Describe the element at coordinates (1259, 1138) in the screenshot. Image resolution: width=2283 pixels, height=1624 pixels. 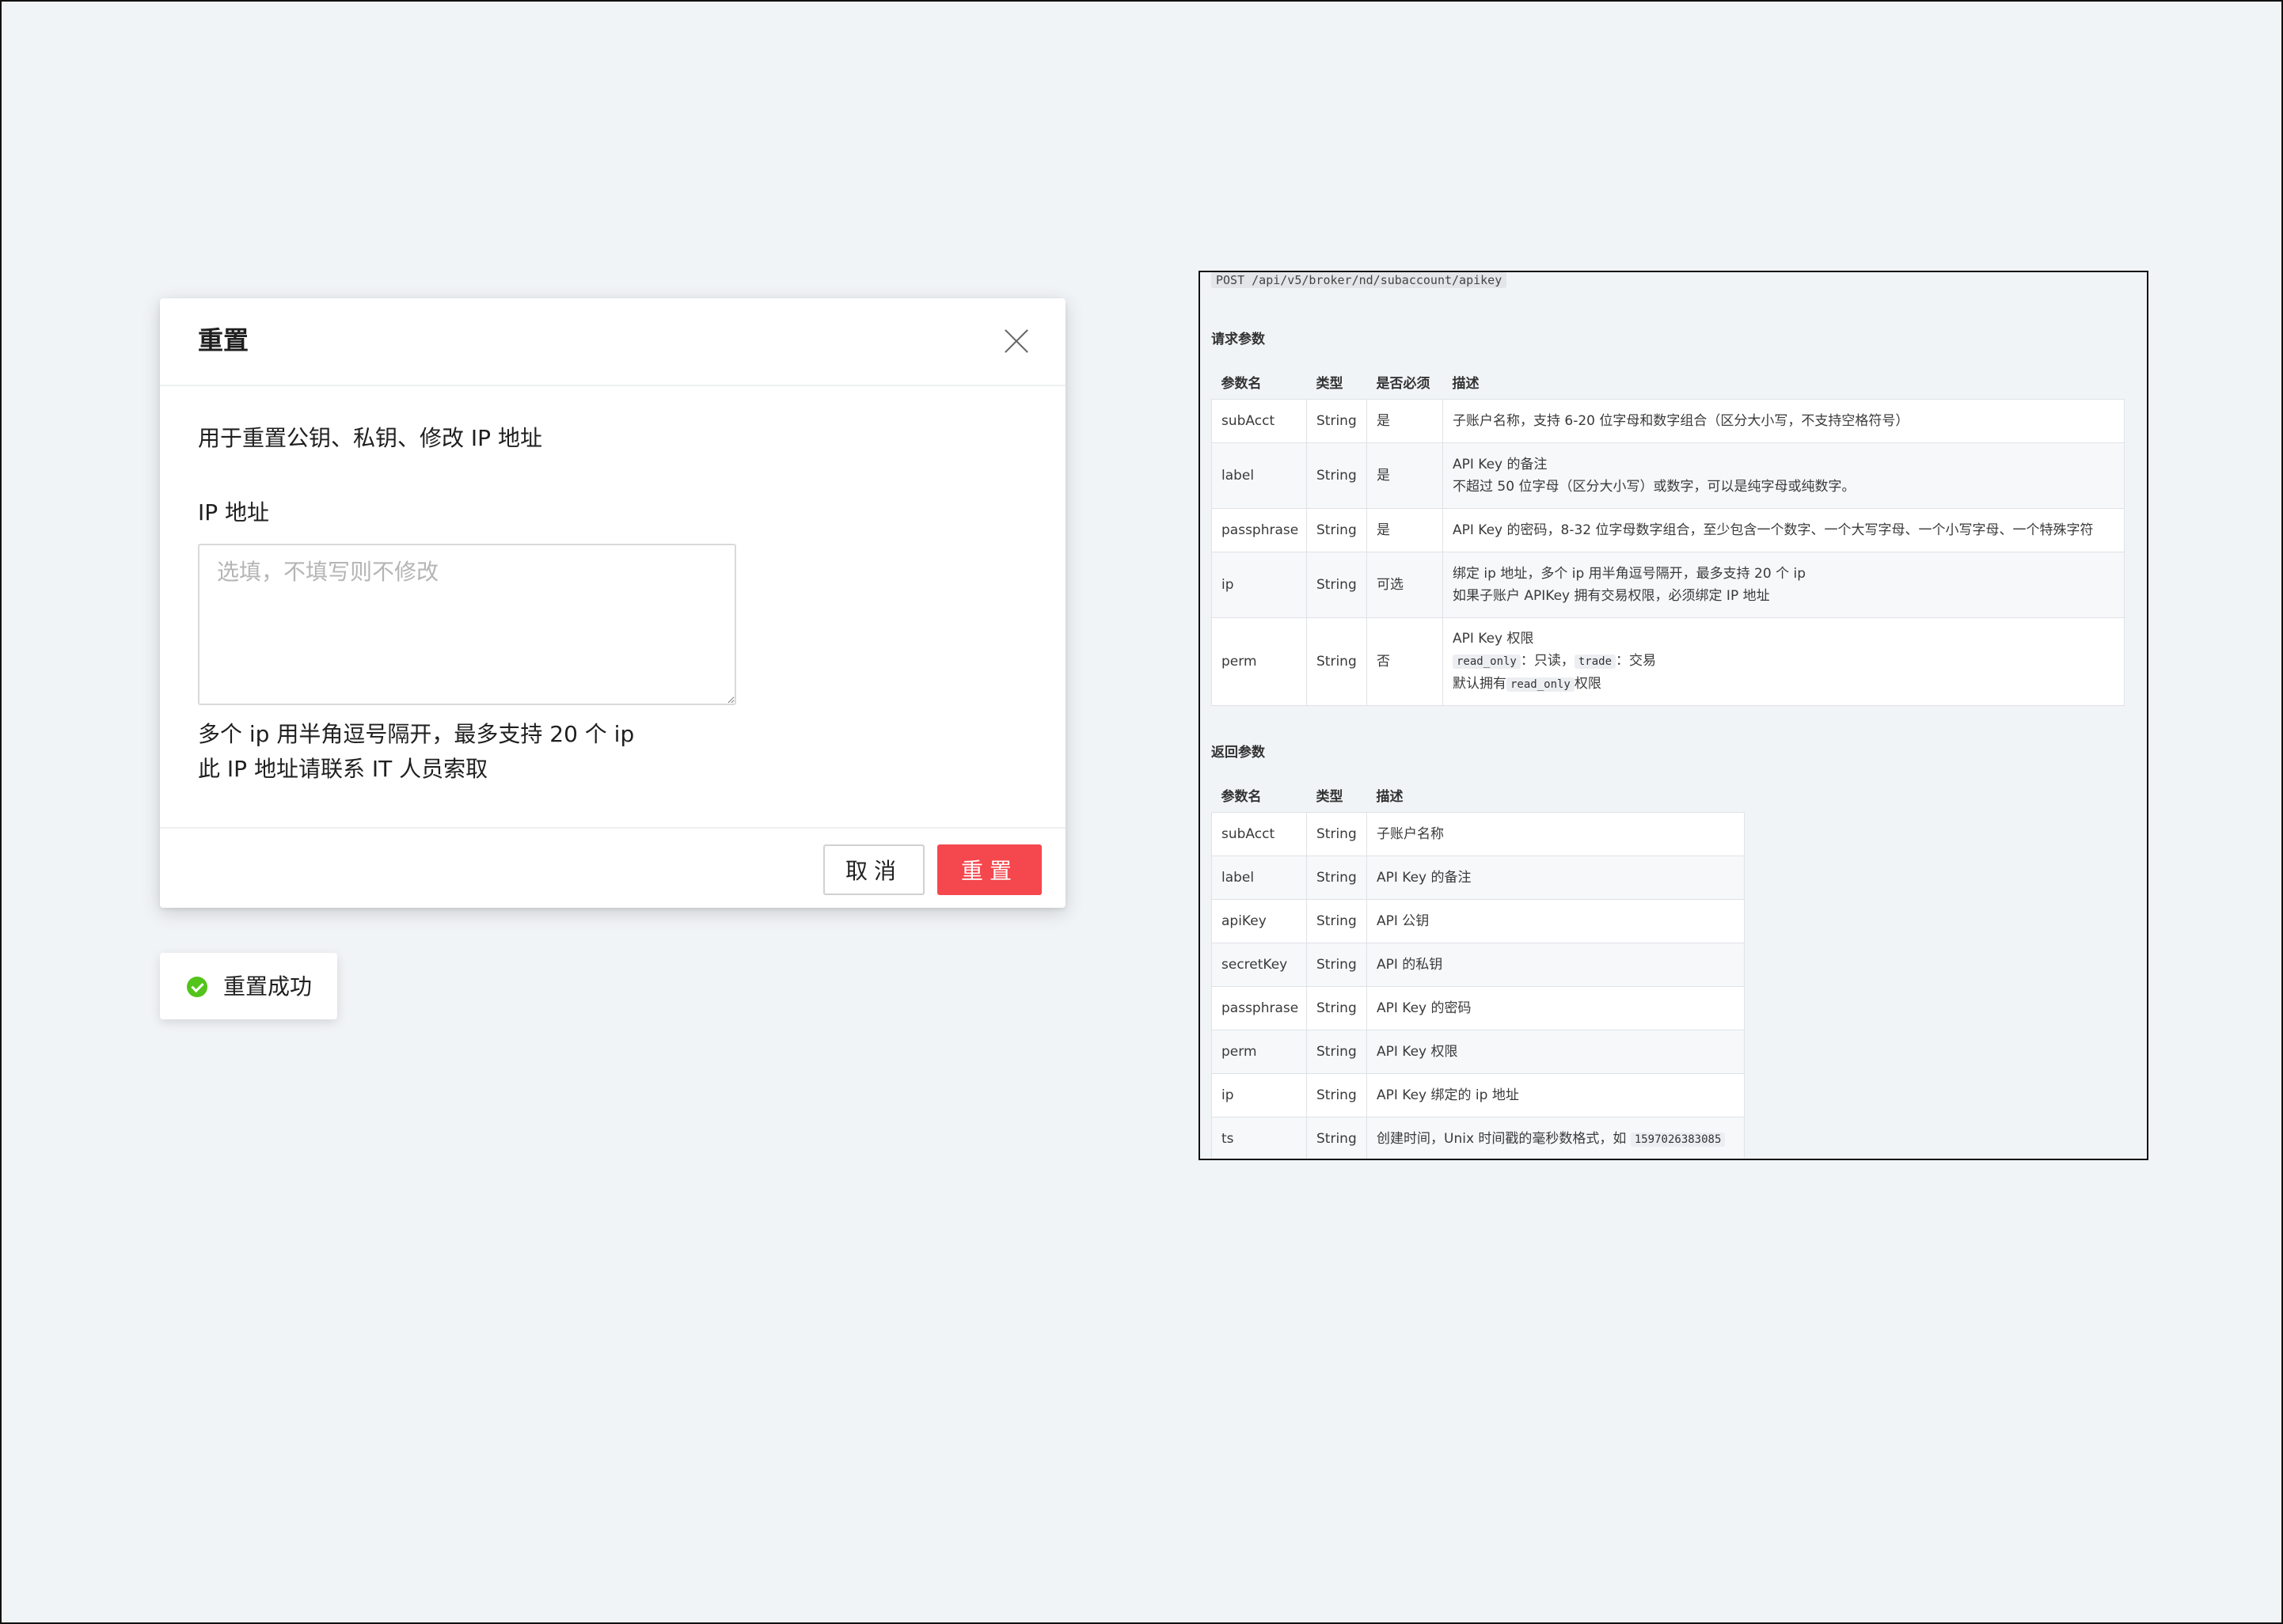
I see `param-name: ts` at that location.